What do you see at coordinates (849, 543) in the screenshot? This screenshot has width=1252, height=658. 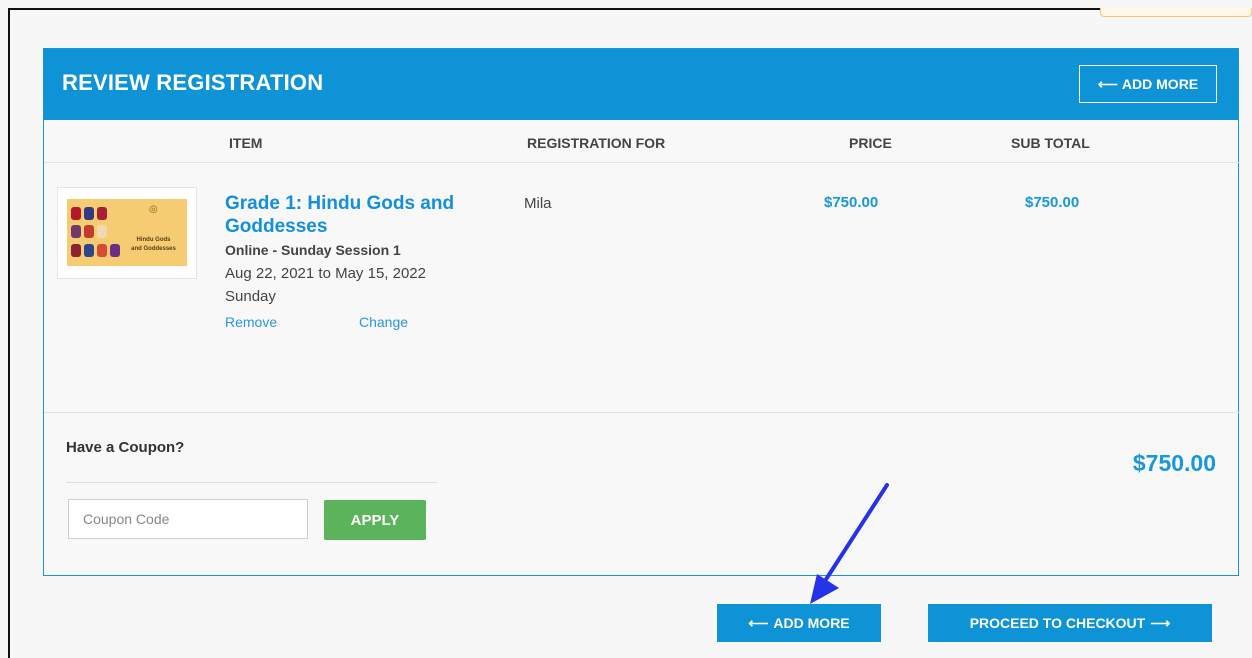 I see `annotation-arrow-icon` at bounding box center [849, 543].